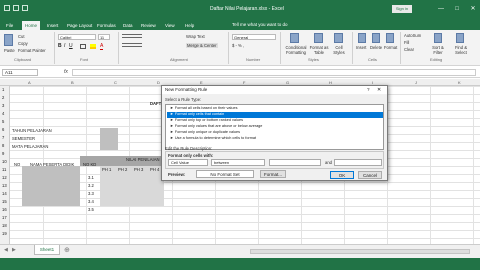 Image resolution: width=480 pixels, height=270 pixels. I want to click on save-icon, so click(7, 8).